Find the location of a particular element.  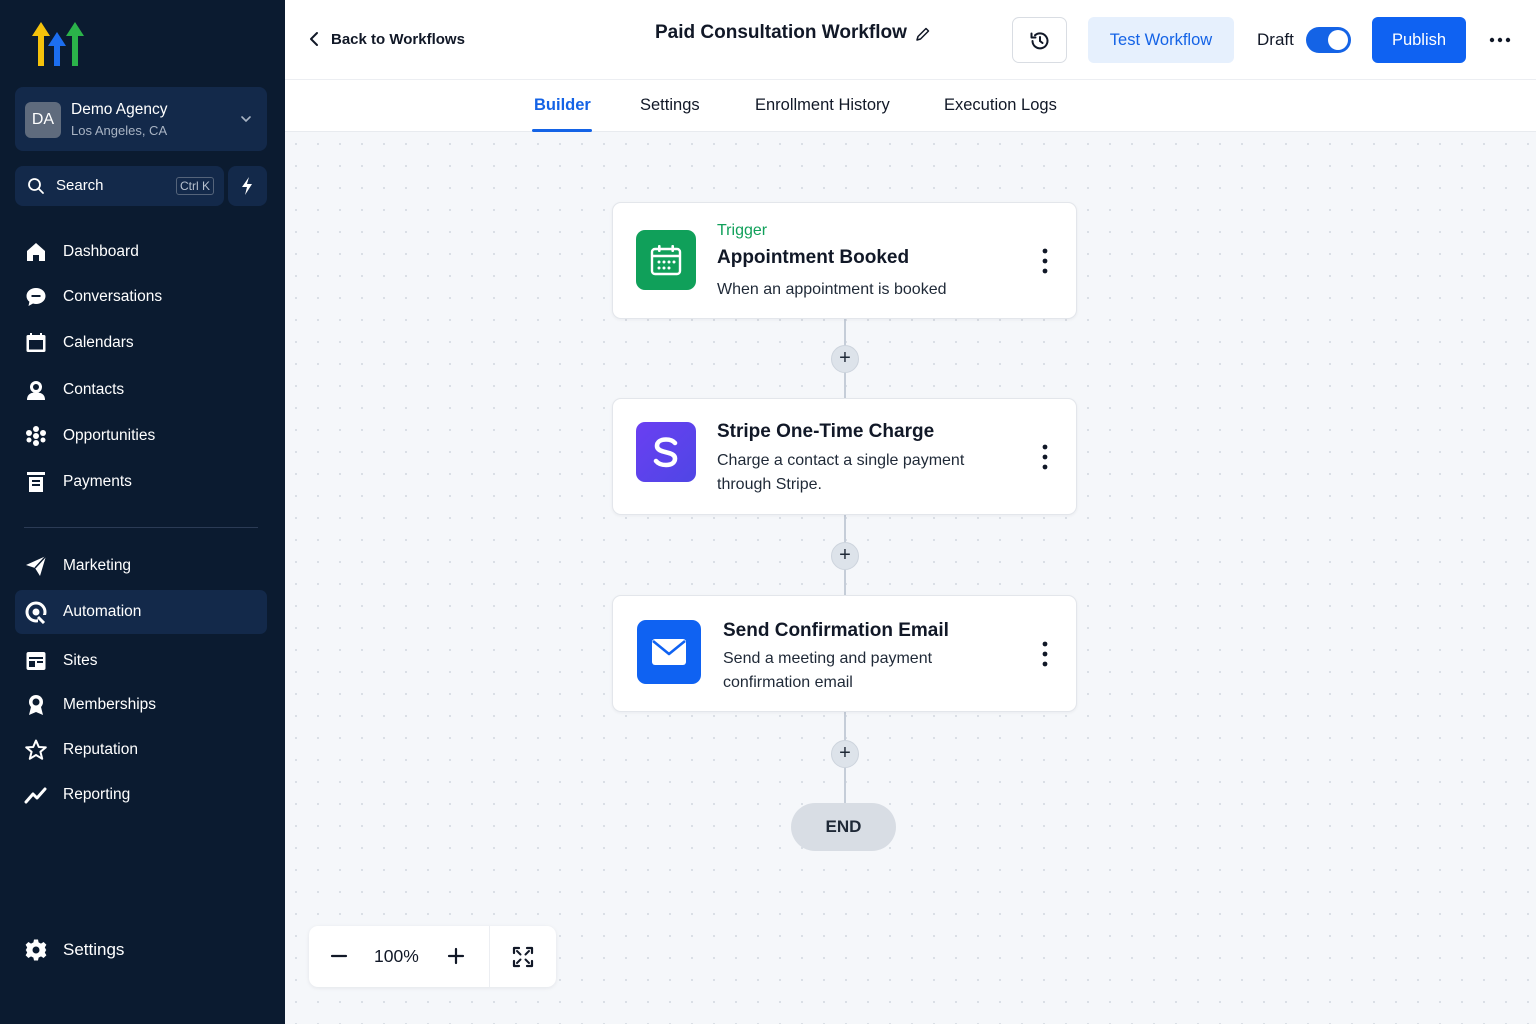

tab-builder: Builder is located at coordinates (562, 105).